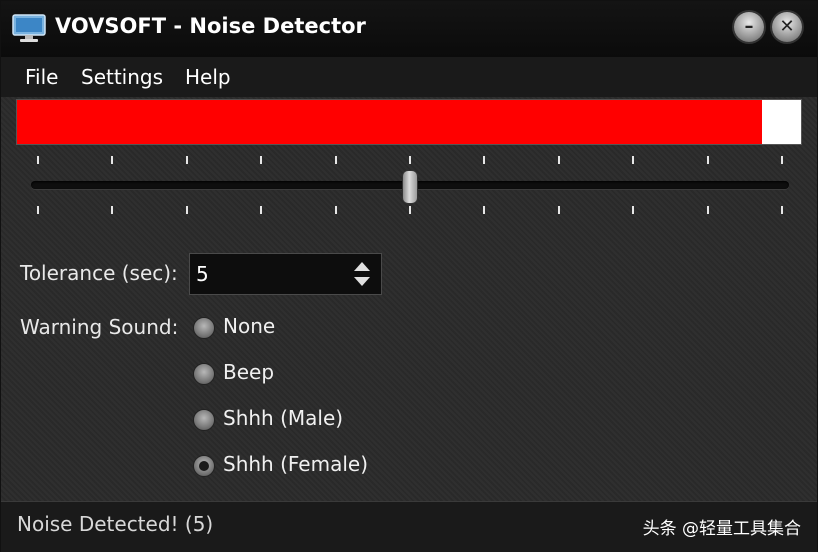  Describe the element at coordinates (362, 274) in the screenshot. I see `spin-arrows-icon` at that location.